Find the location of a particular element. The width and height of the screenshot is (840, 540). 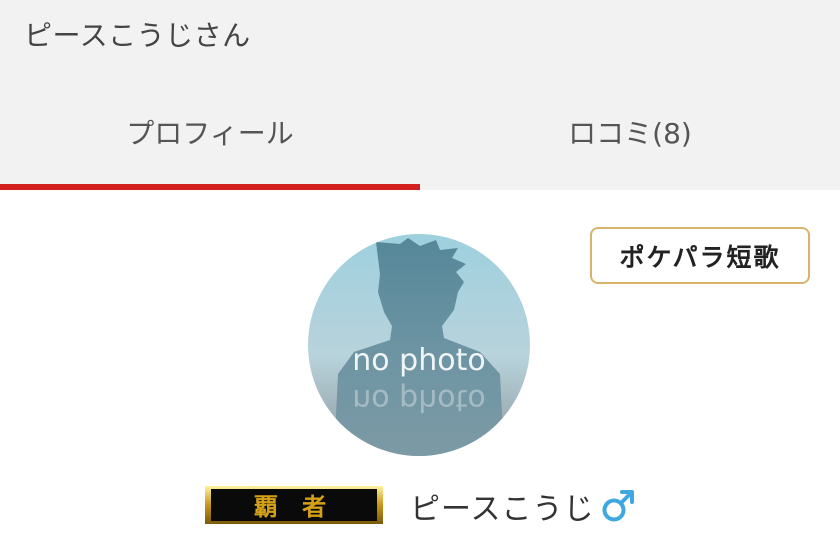

no-photo-placeholder-icon: no photo no photo is located at coordinates (419, 345).